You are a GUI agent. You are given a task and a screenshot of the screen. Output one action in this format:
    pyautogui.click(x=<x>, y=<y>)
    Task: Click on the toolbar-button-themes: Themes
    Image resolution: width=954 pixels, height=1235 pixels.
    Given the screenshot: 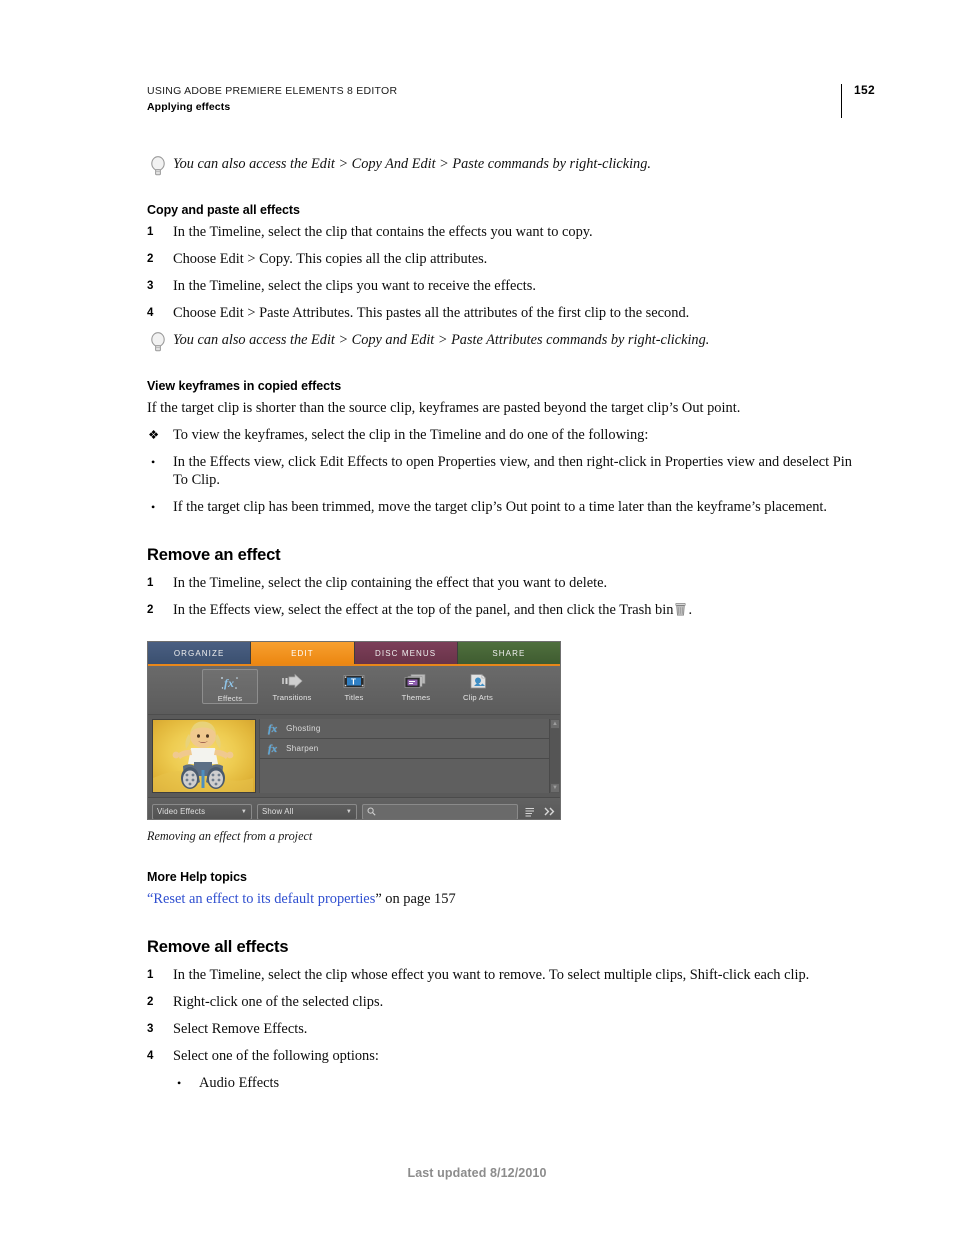 What is the action you would take?
    pyautogui.click(x=416, y=685)
    